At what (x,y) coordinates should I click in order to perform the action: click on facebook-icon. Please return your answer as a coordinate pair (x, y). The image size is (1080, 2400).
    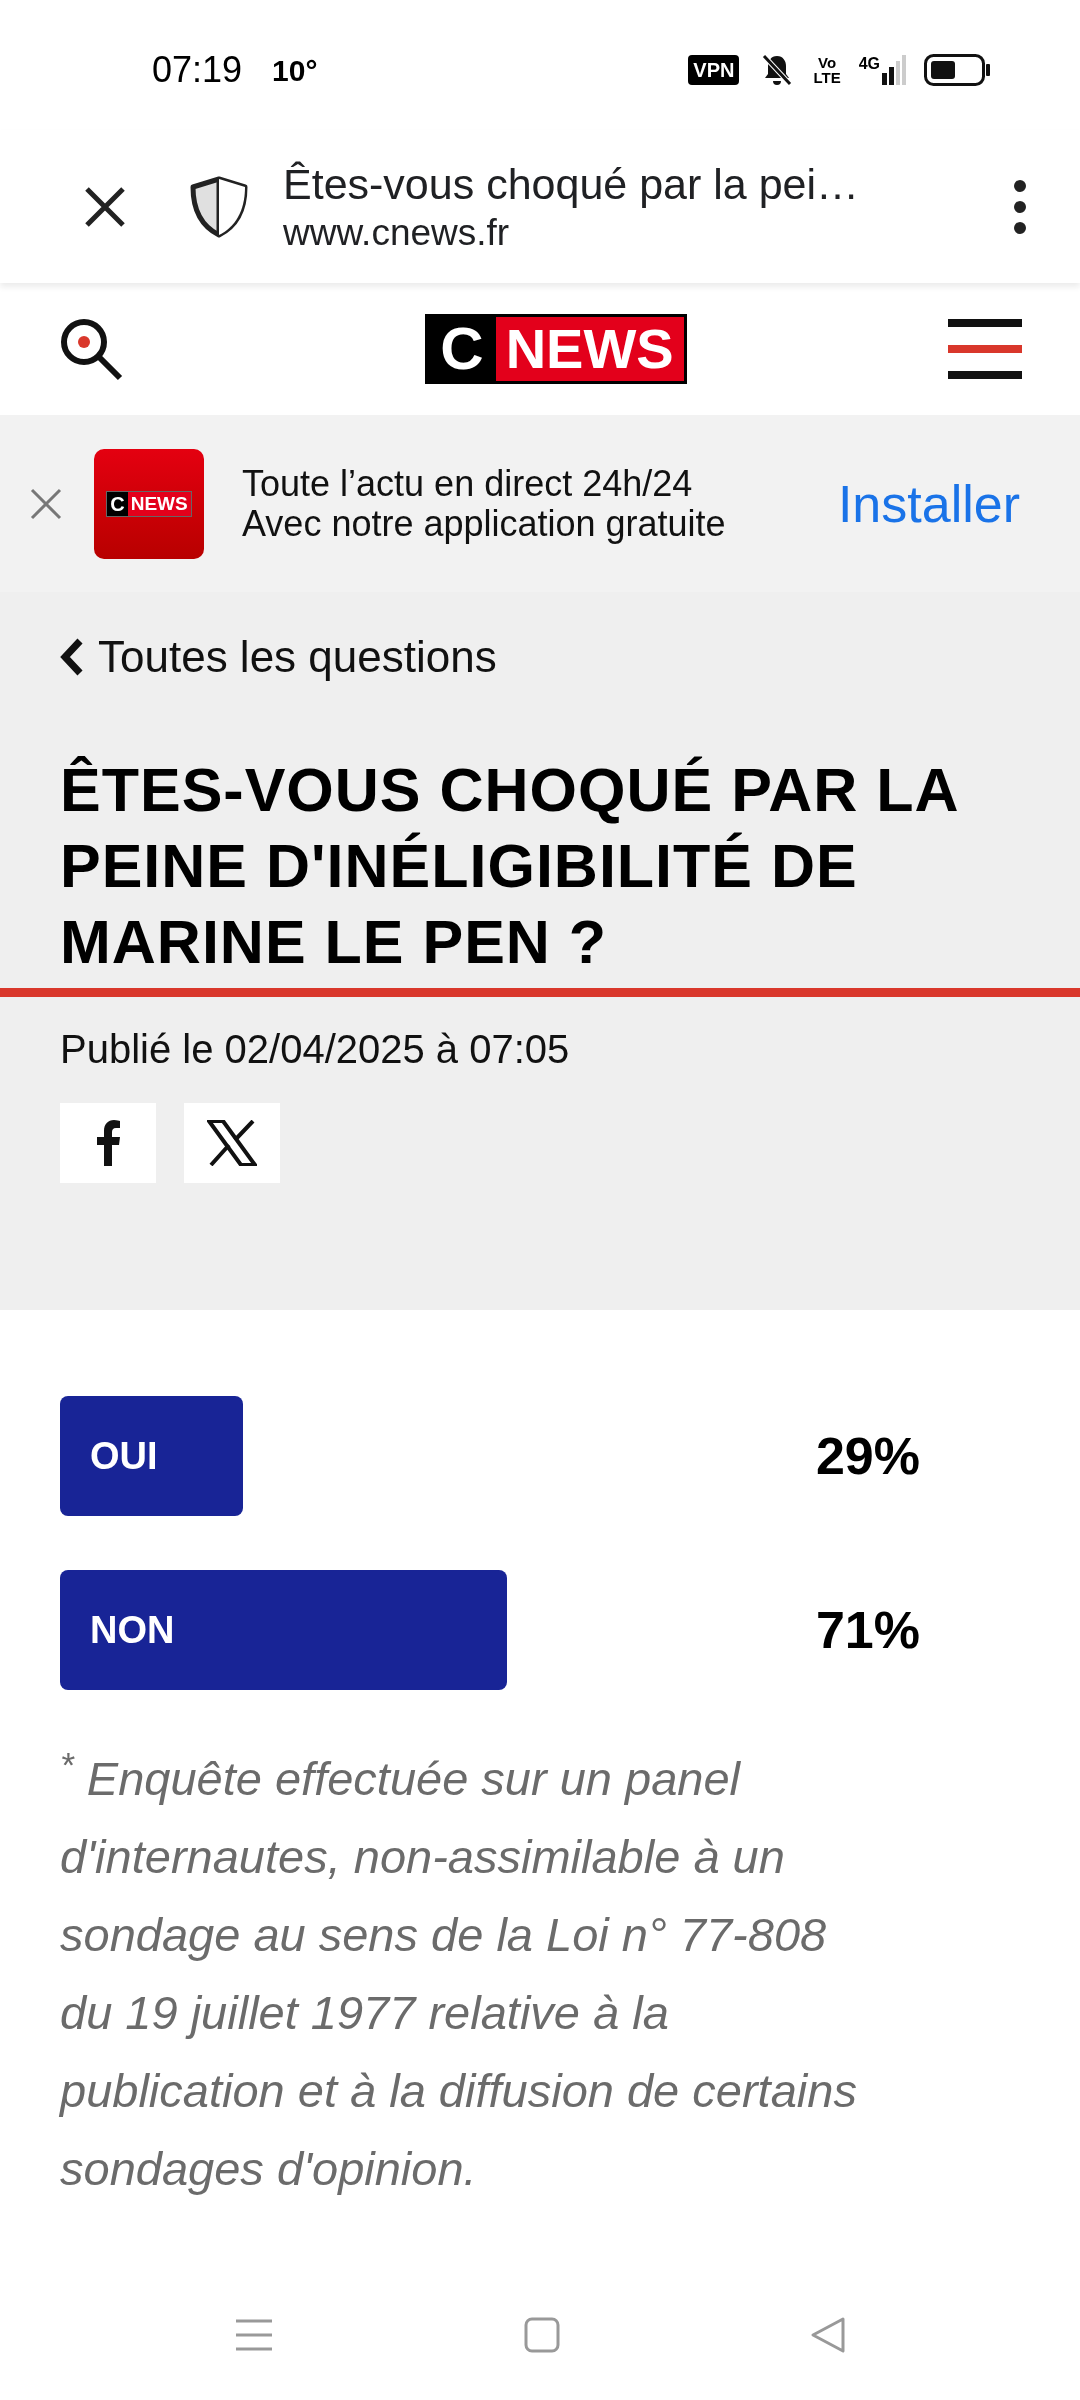
    Looking at the image, I should click on (108, 1143).